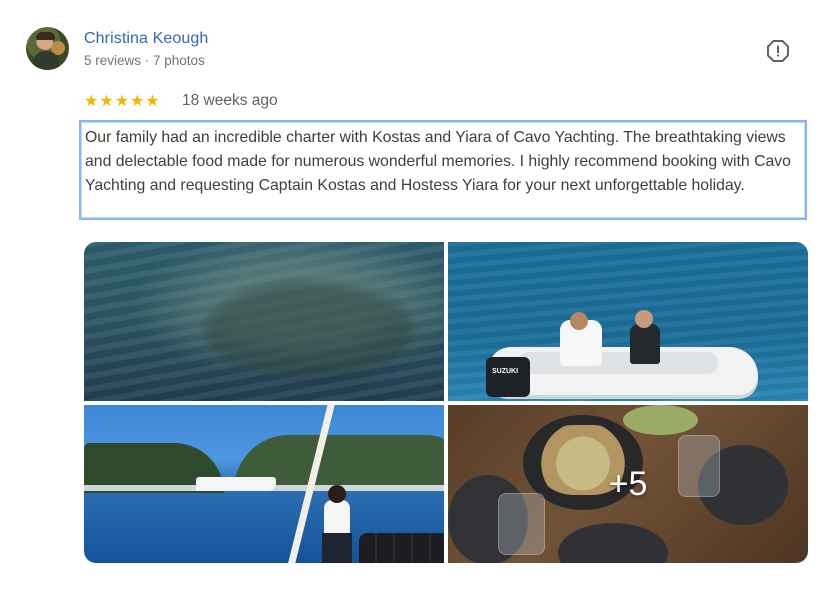 Image resolution: width=838 pixels, height=589 pixels. I want to click on yacht, so click(236, 484).